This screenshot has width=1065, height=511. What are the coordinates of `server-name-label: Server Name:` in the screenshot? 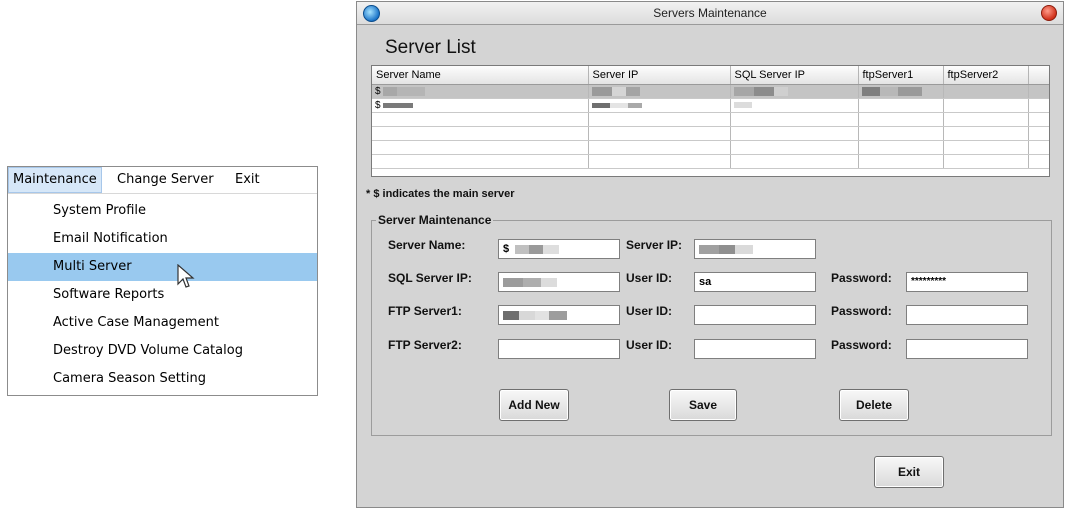 It's located at (427, 245).